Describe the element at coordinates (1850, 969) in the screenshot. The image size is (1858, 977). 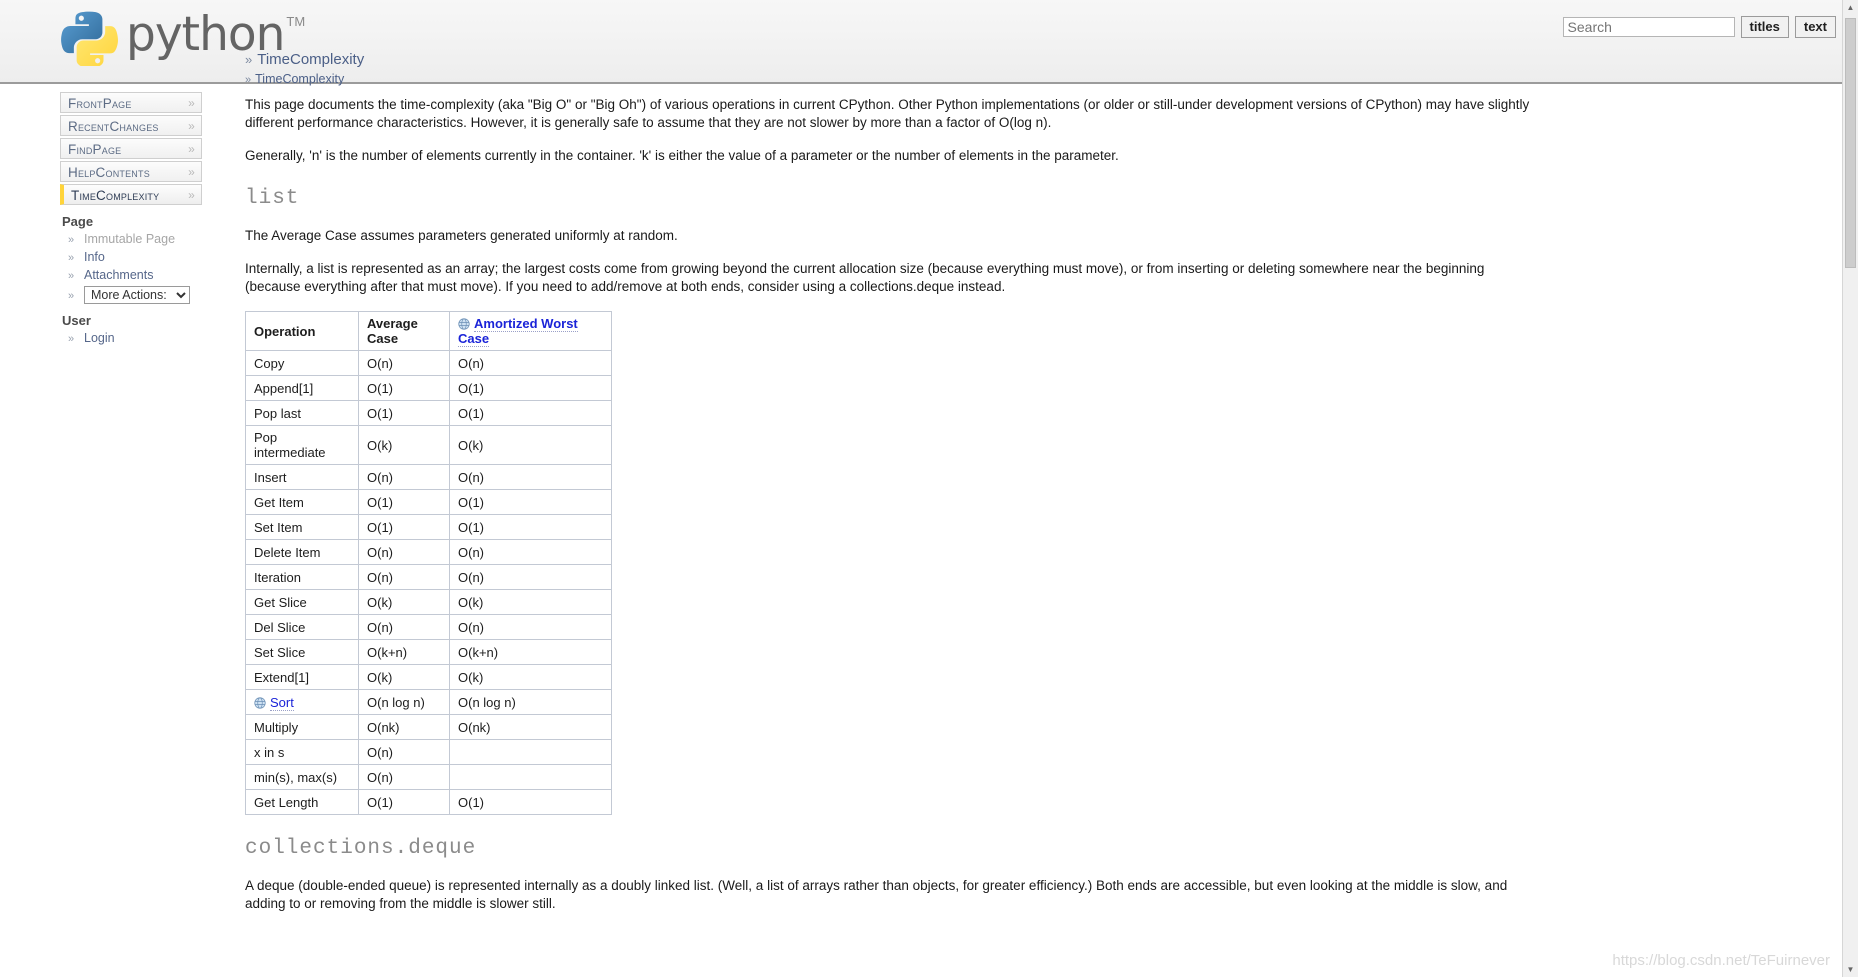
I see `scroll-down-arrow-icon: ▼` at that location.